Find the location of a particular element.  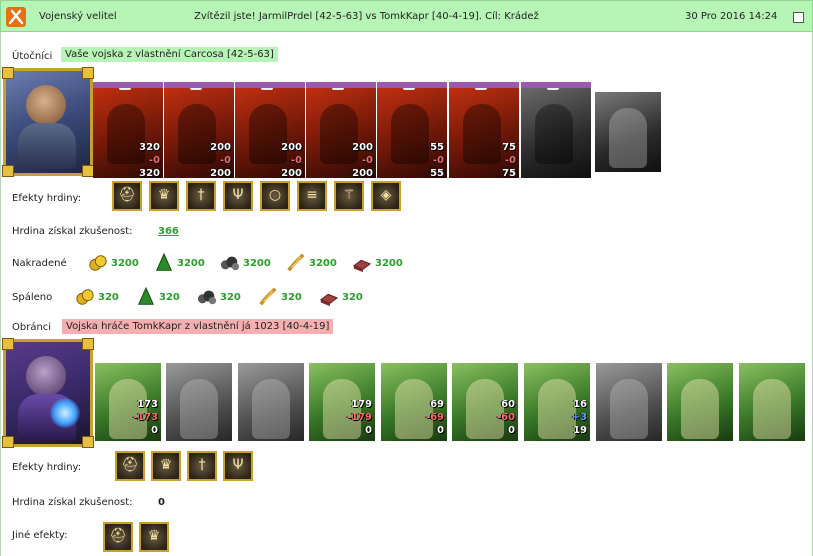

axe-glyph: ♛ is located at coordinates (166, 465).